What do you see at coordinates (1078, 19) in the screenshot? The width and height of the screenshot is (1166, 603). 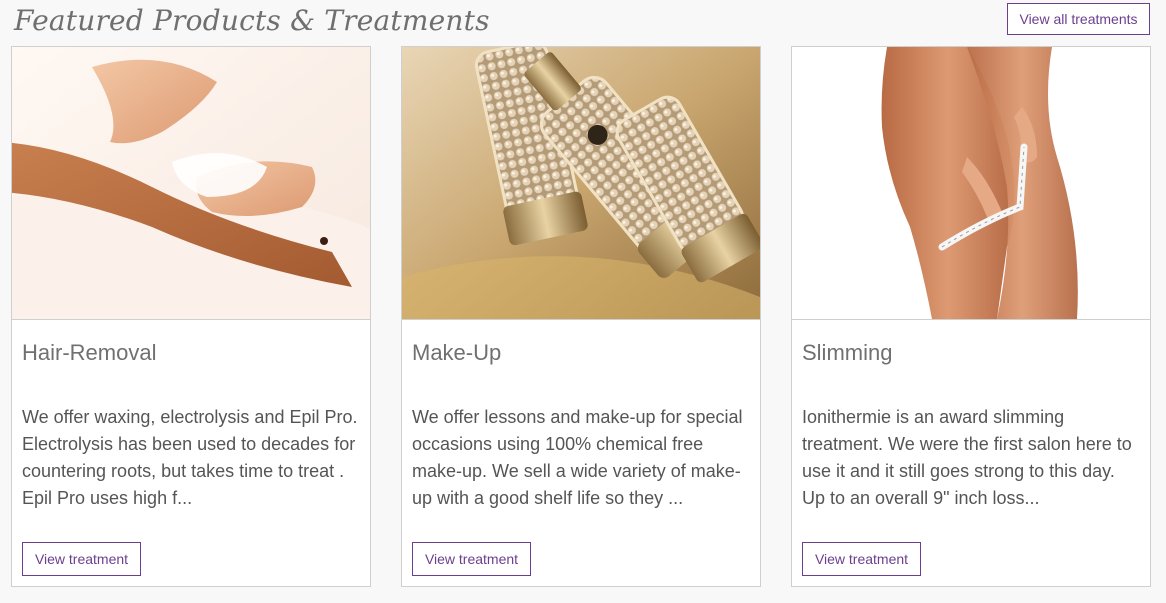 I see `view-all-treatments-button: View all treatments` at bounding box center [1078, 19].